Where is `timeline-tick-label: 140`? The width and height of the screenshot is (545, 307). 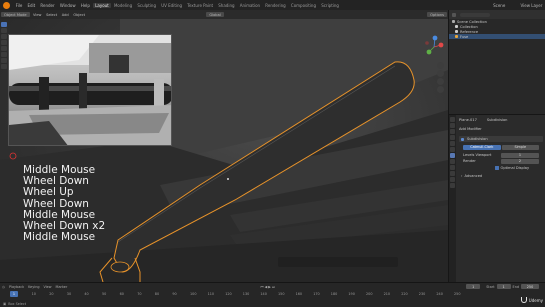
timeline-tick-label: 140 is located at coordinates (263, 294).